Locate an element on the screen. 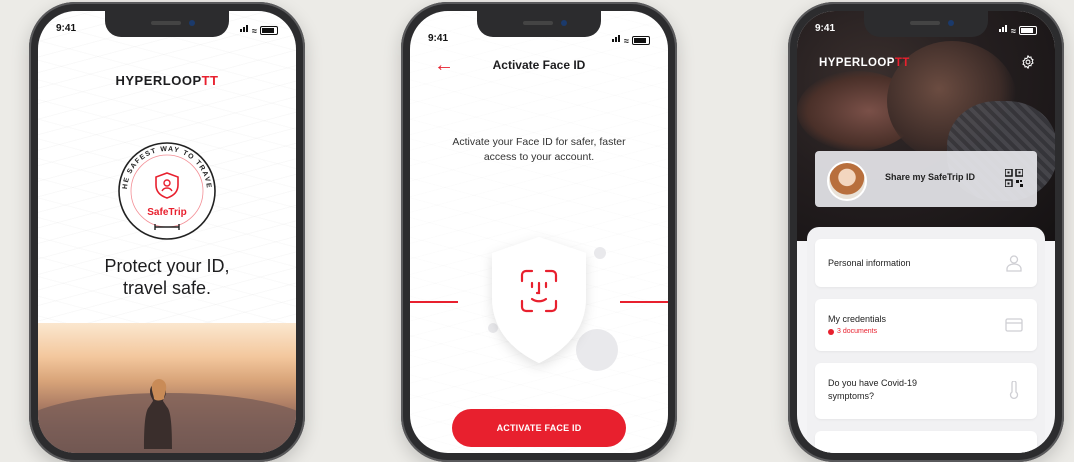 This screenshot has height=462, width=1074. accent-line-left is located at coordinates (434, 302).